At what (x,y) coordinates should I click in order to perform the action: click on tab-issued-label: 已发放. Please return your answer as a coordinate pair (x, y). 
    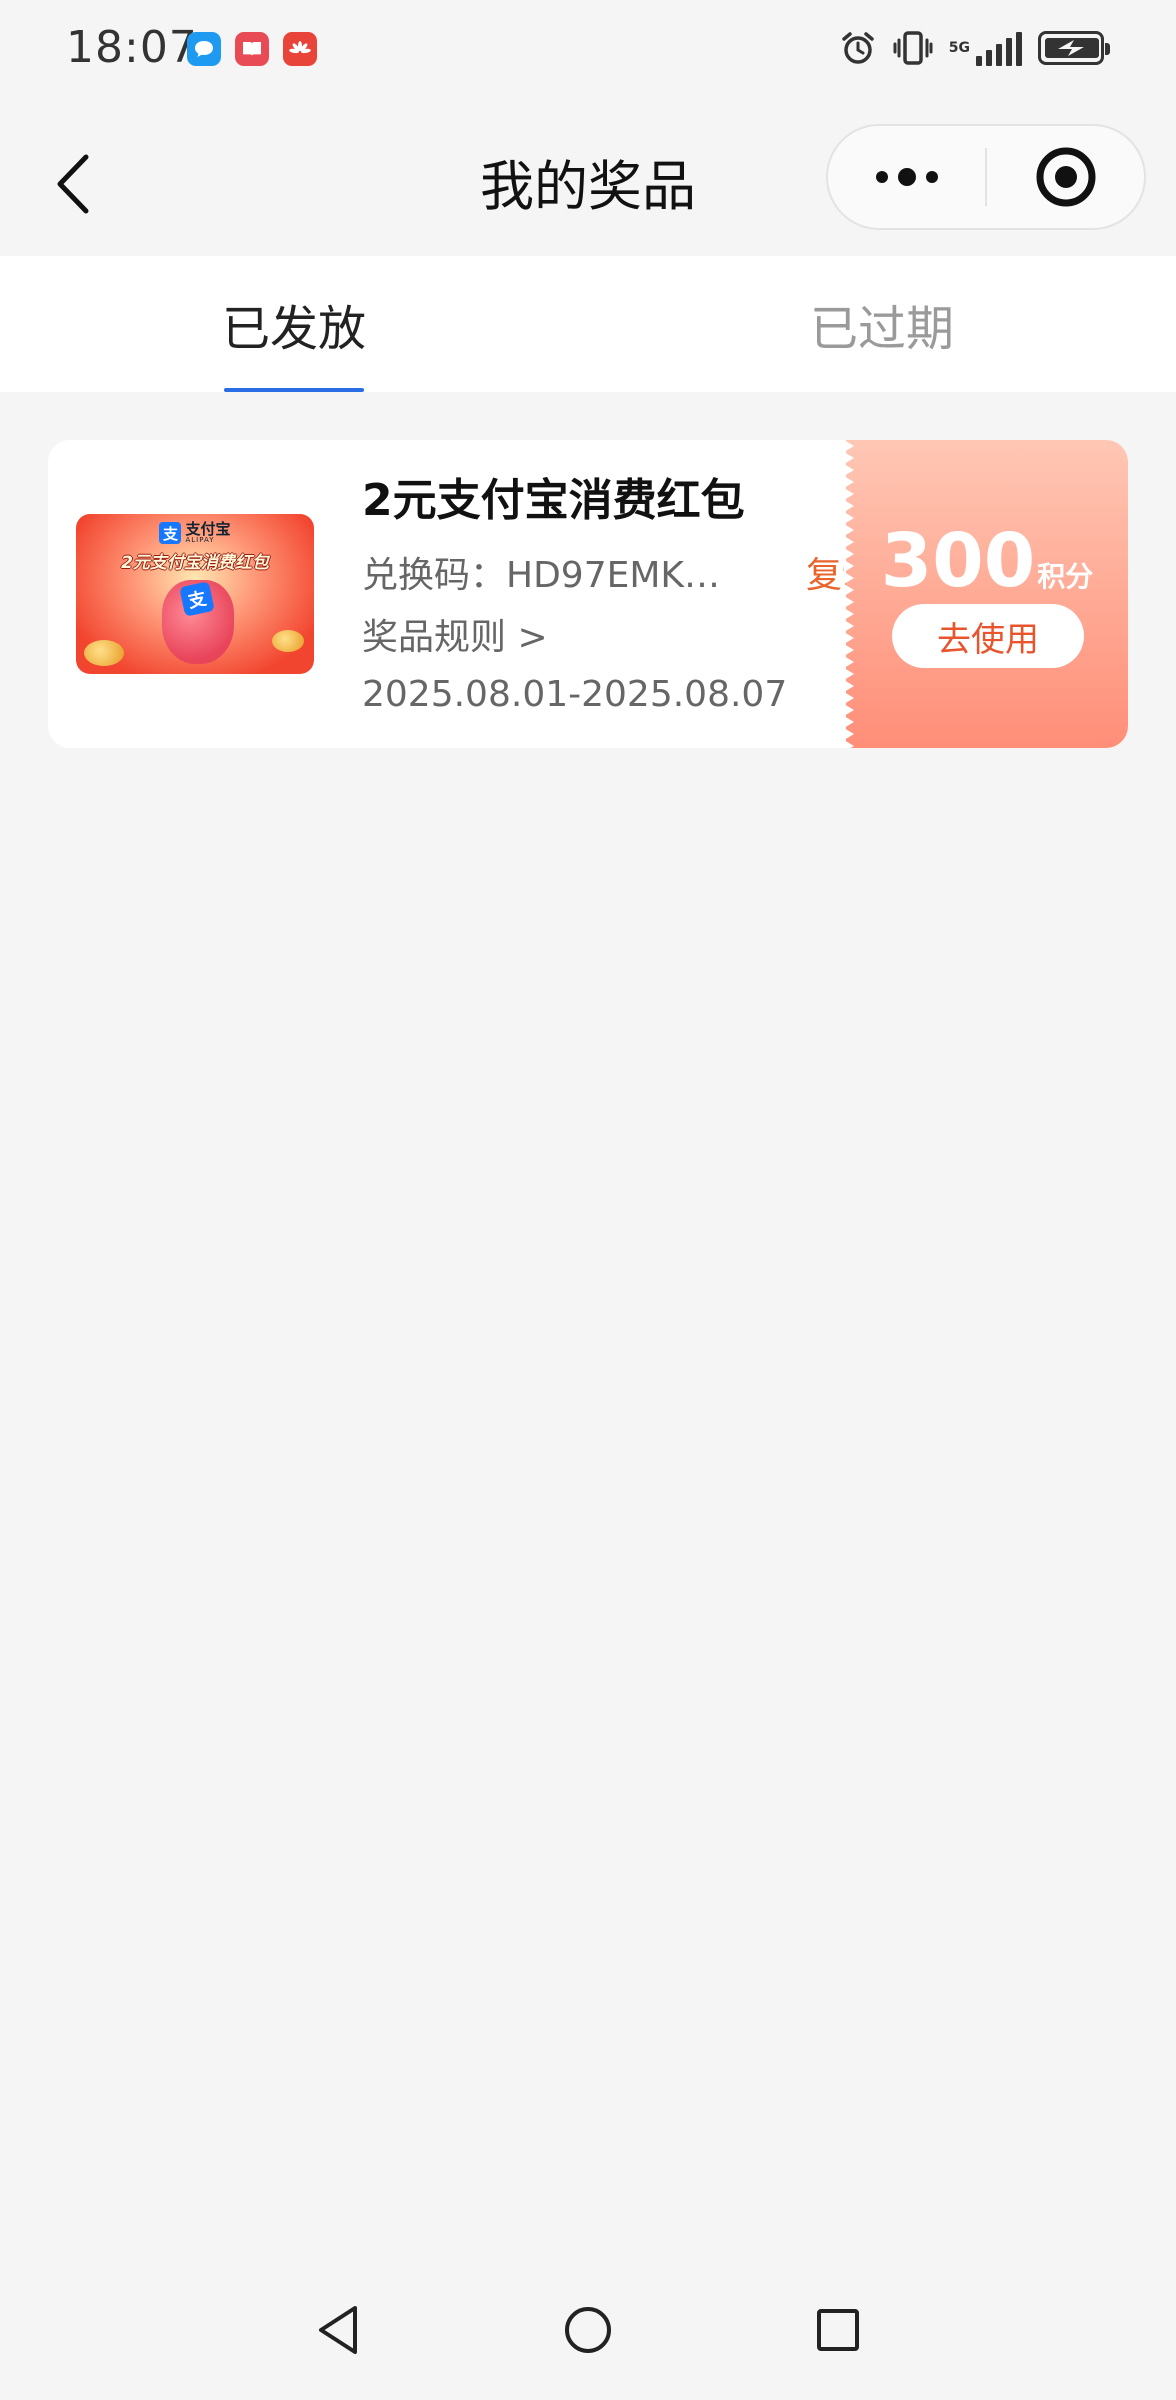
    Looking at the image, I should click on (293, 329).